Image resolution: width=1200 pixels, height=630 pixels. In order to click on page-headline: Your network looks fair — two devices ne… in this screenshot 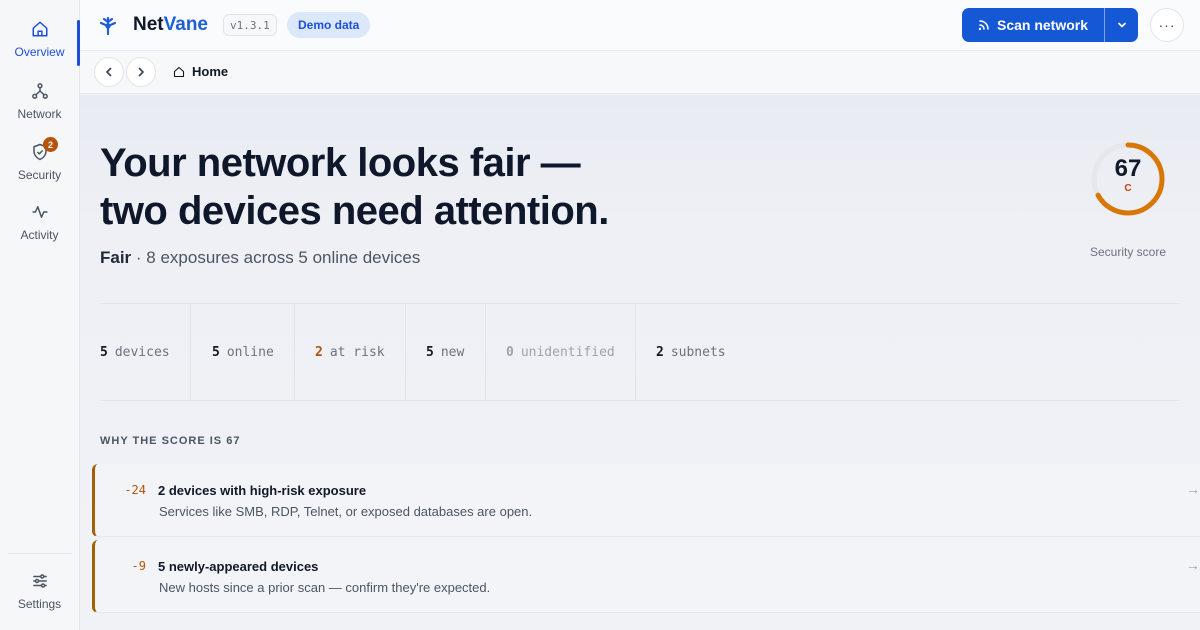, I will do `click(450, 187)`.